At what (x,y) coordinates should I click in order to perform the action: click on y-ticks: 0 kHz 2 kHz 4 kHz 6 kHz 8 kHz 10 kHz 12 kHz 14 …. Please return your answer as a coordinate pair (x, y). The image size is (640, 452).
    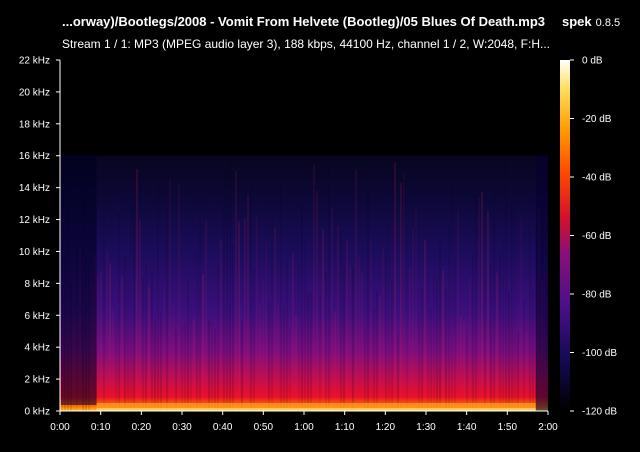
    Looking at the image, I should click on (39, 237).